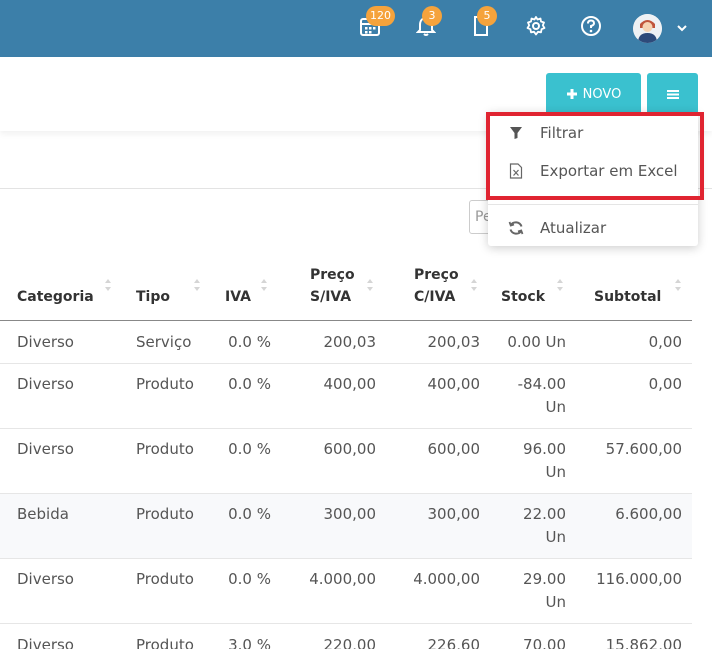 The width and height of the screenshot is (712, 649). What do you see at coordinates (639, 579) in the screenshot?
I see `cell-subtotal: 116.000,00` at bounding box center [639, 579].